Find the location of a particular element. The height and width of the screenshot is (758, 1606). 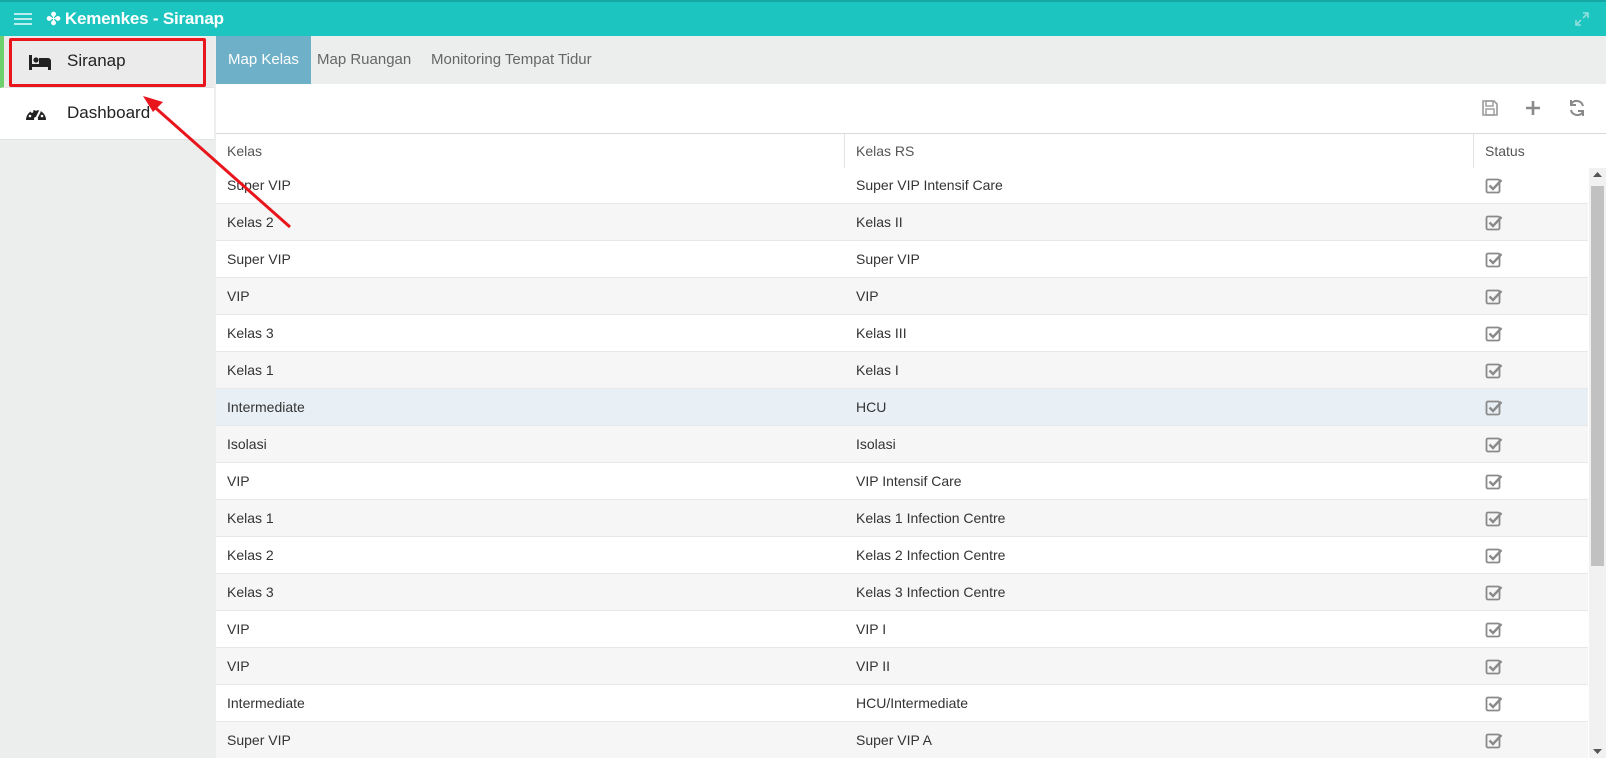

table-row: Kelas 1 Kelas 1 Infection Centre is located at coordinates (902, 518).